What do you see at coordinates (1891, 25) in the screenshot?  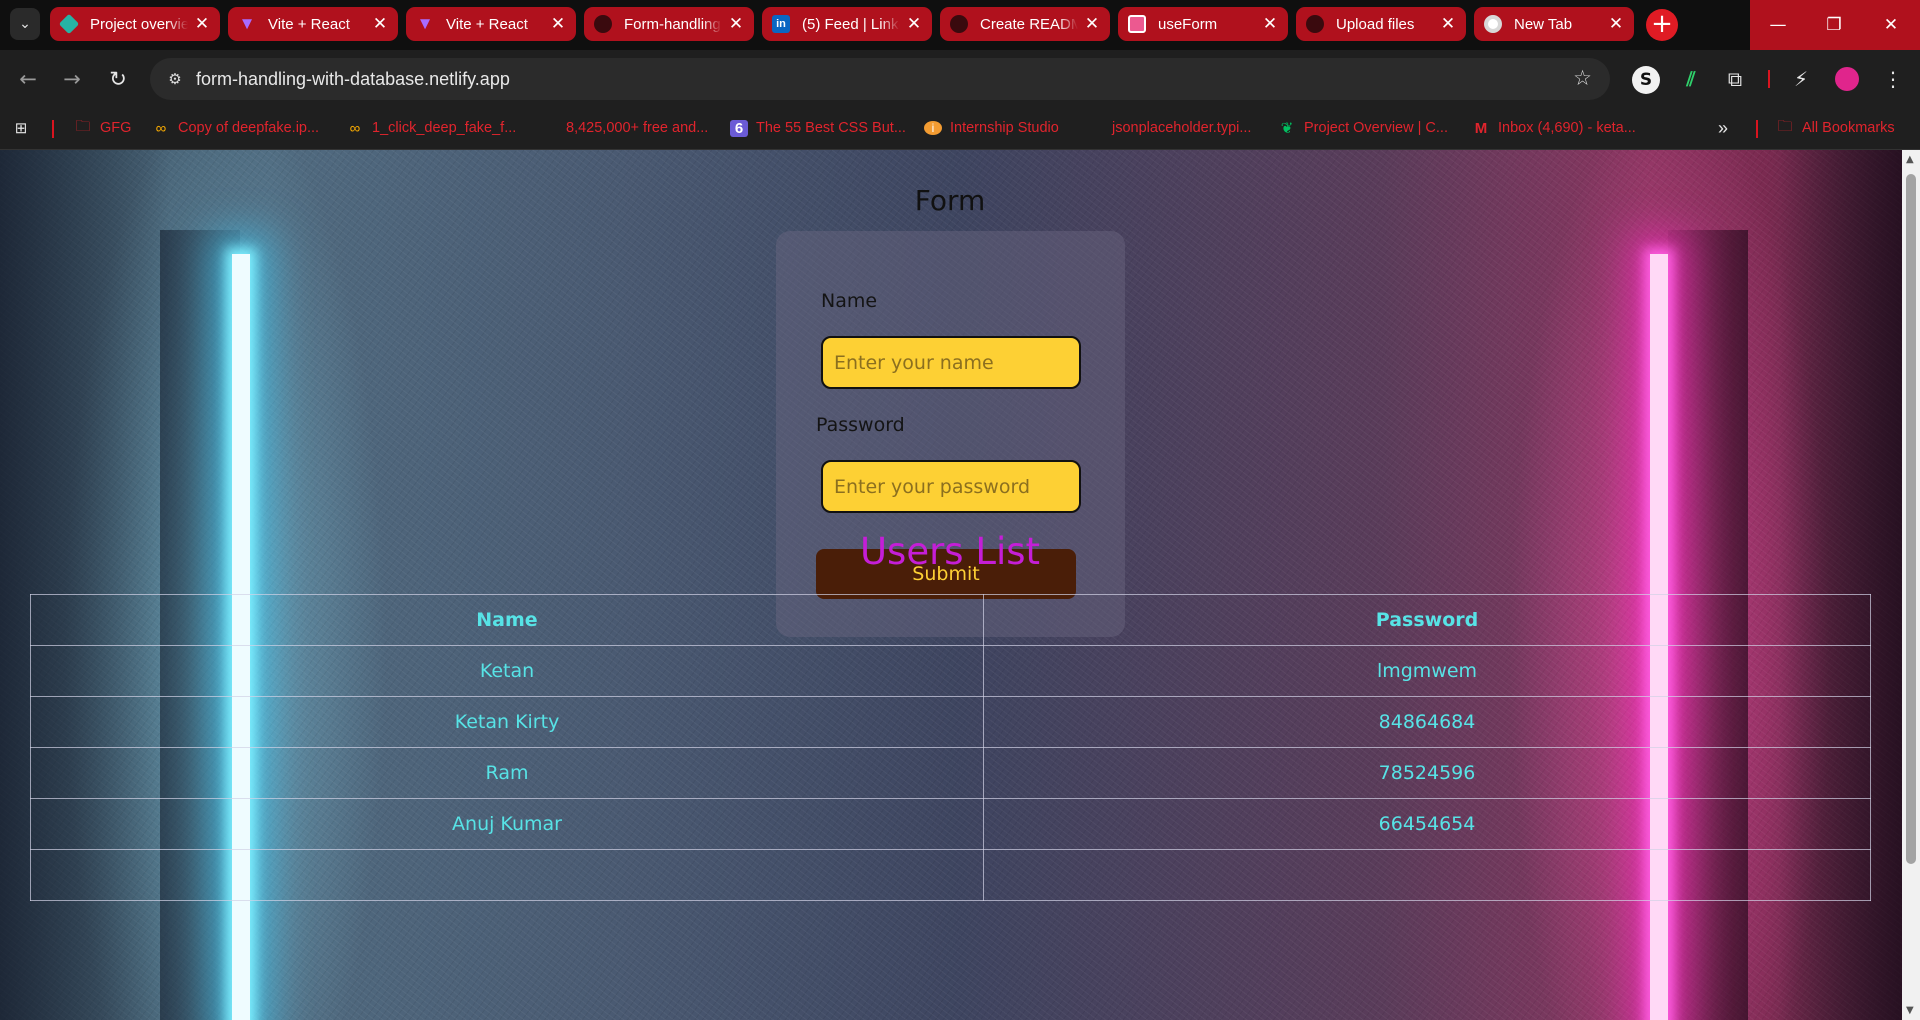 I see `close-window-button: ✕` at bounding box center [1891, 25].